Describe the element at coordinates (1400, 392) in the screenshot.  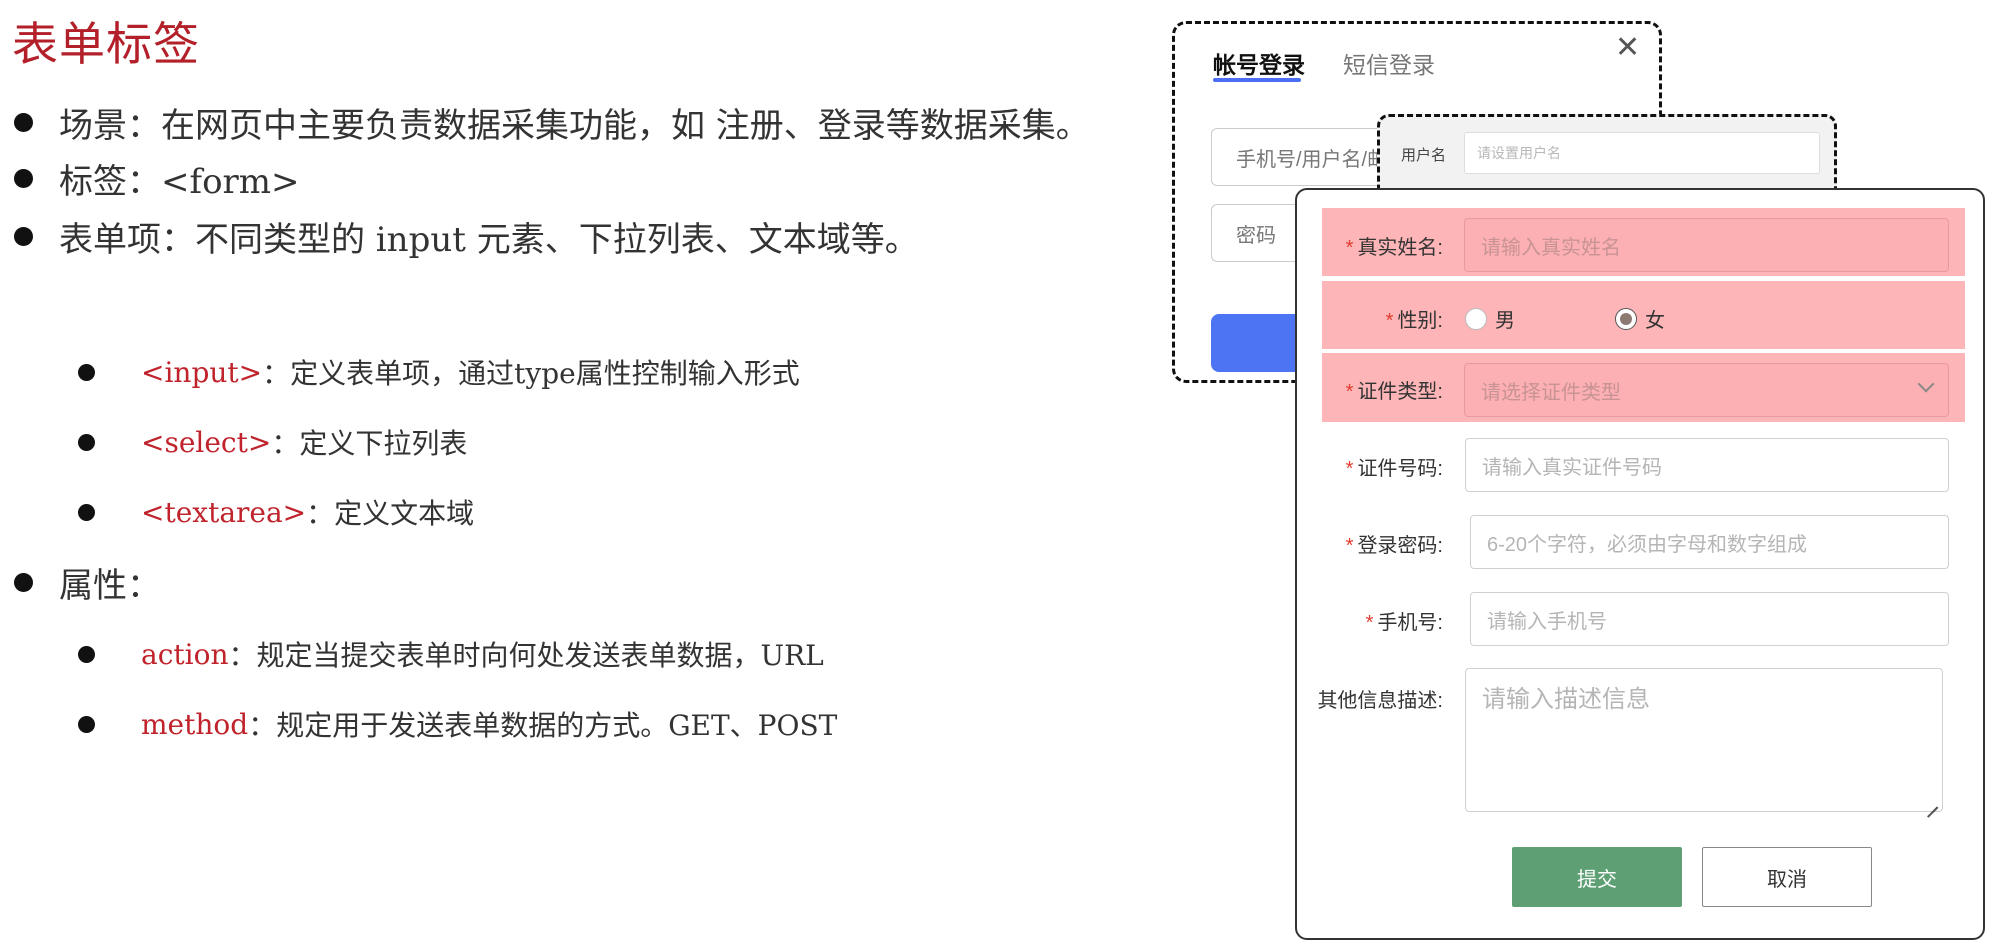
I see `label-text: 证件类型:` at that location.